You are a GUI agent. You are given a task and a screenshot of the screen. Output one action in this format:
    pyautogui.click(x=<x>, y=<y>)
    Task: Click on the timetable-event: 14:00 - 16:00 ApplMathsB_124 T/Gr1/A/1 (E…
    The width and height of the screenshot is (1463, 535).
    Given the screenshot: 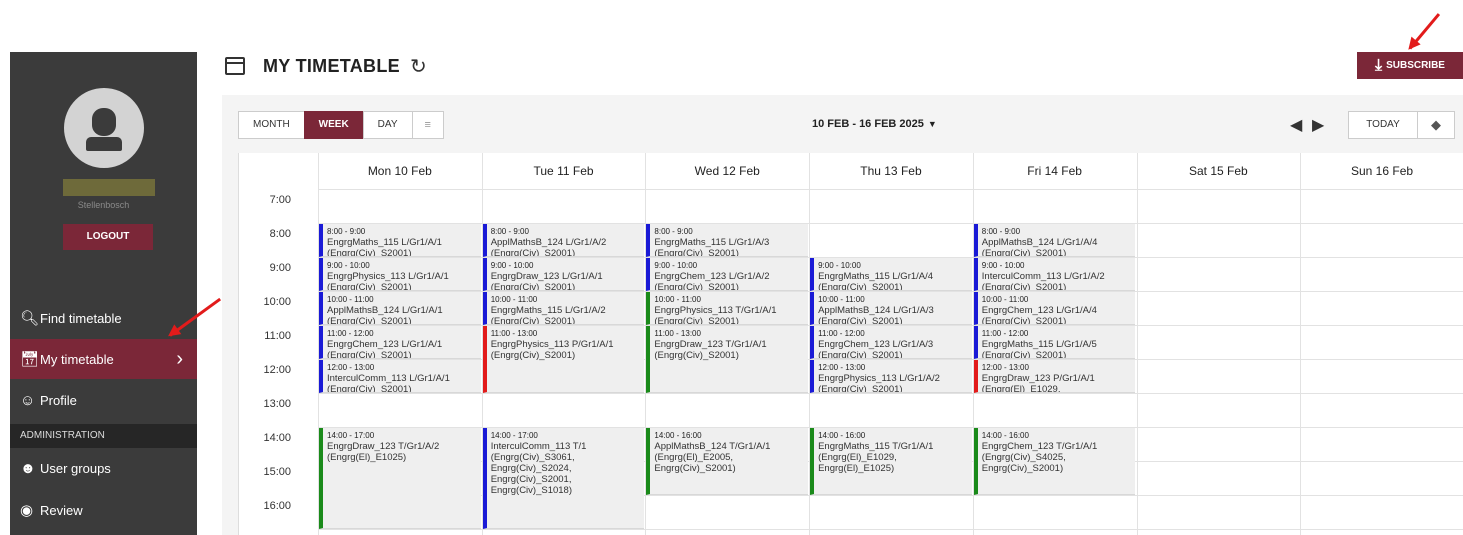 What is the action you would take?
    pyautogui.click(x=727, y=461)
    